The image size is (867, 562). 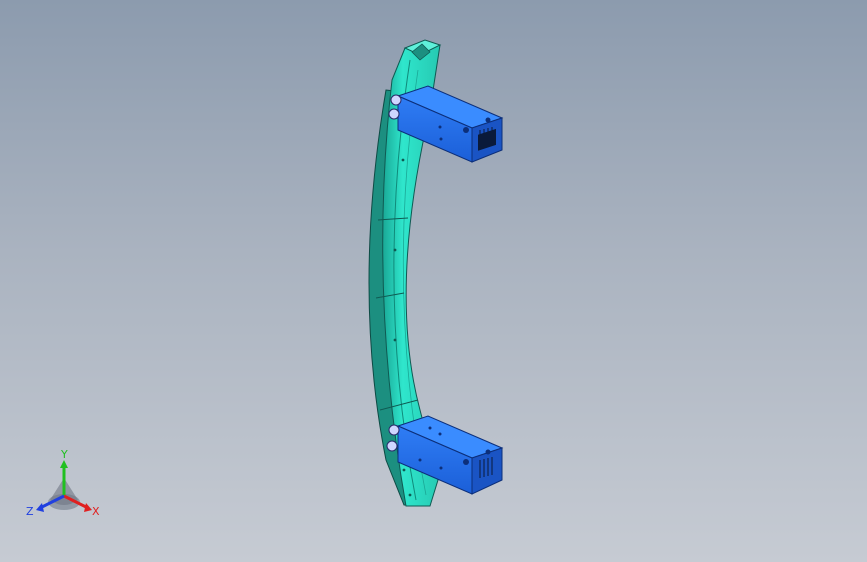 I want to click on x-axis-label: X, so click(x=96, y=511).